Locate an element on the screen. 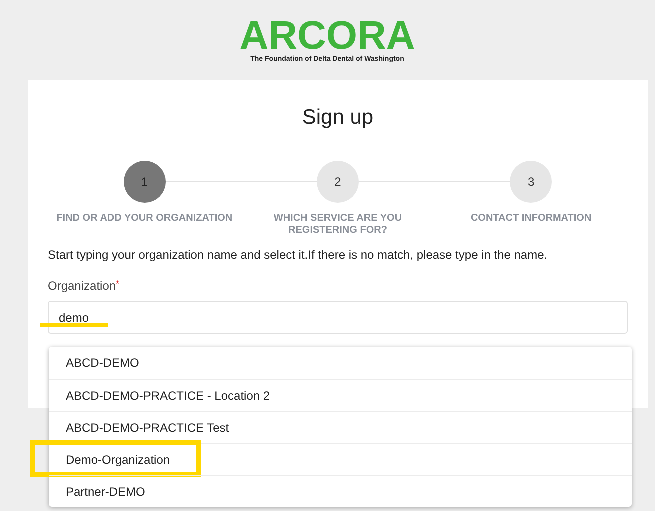 This screenshot has width=655, height=511. organization-field: demo is located at coordinates (338, 317).